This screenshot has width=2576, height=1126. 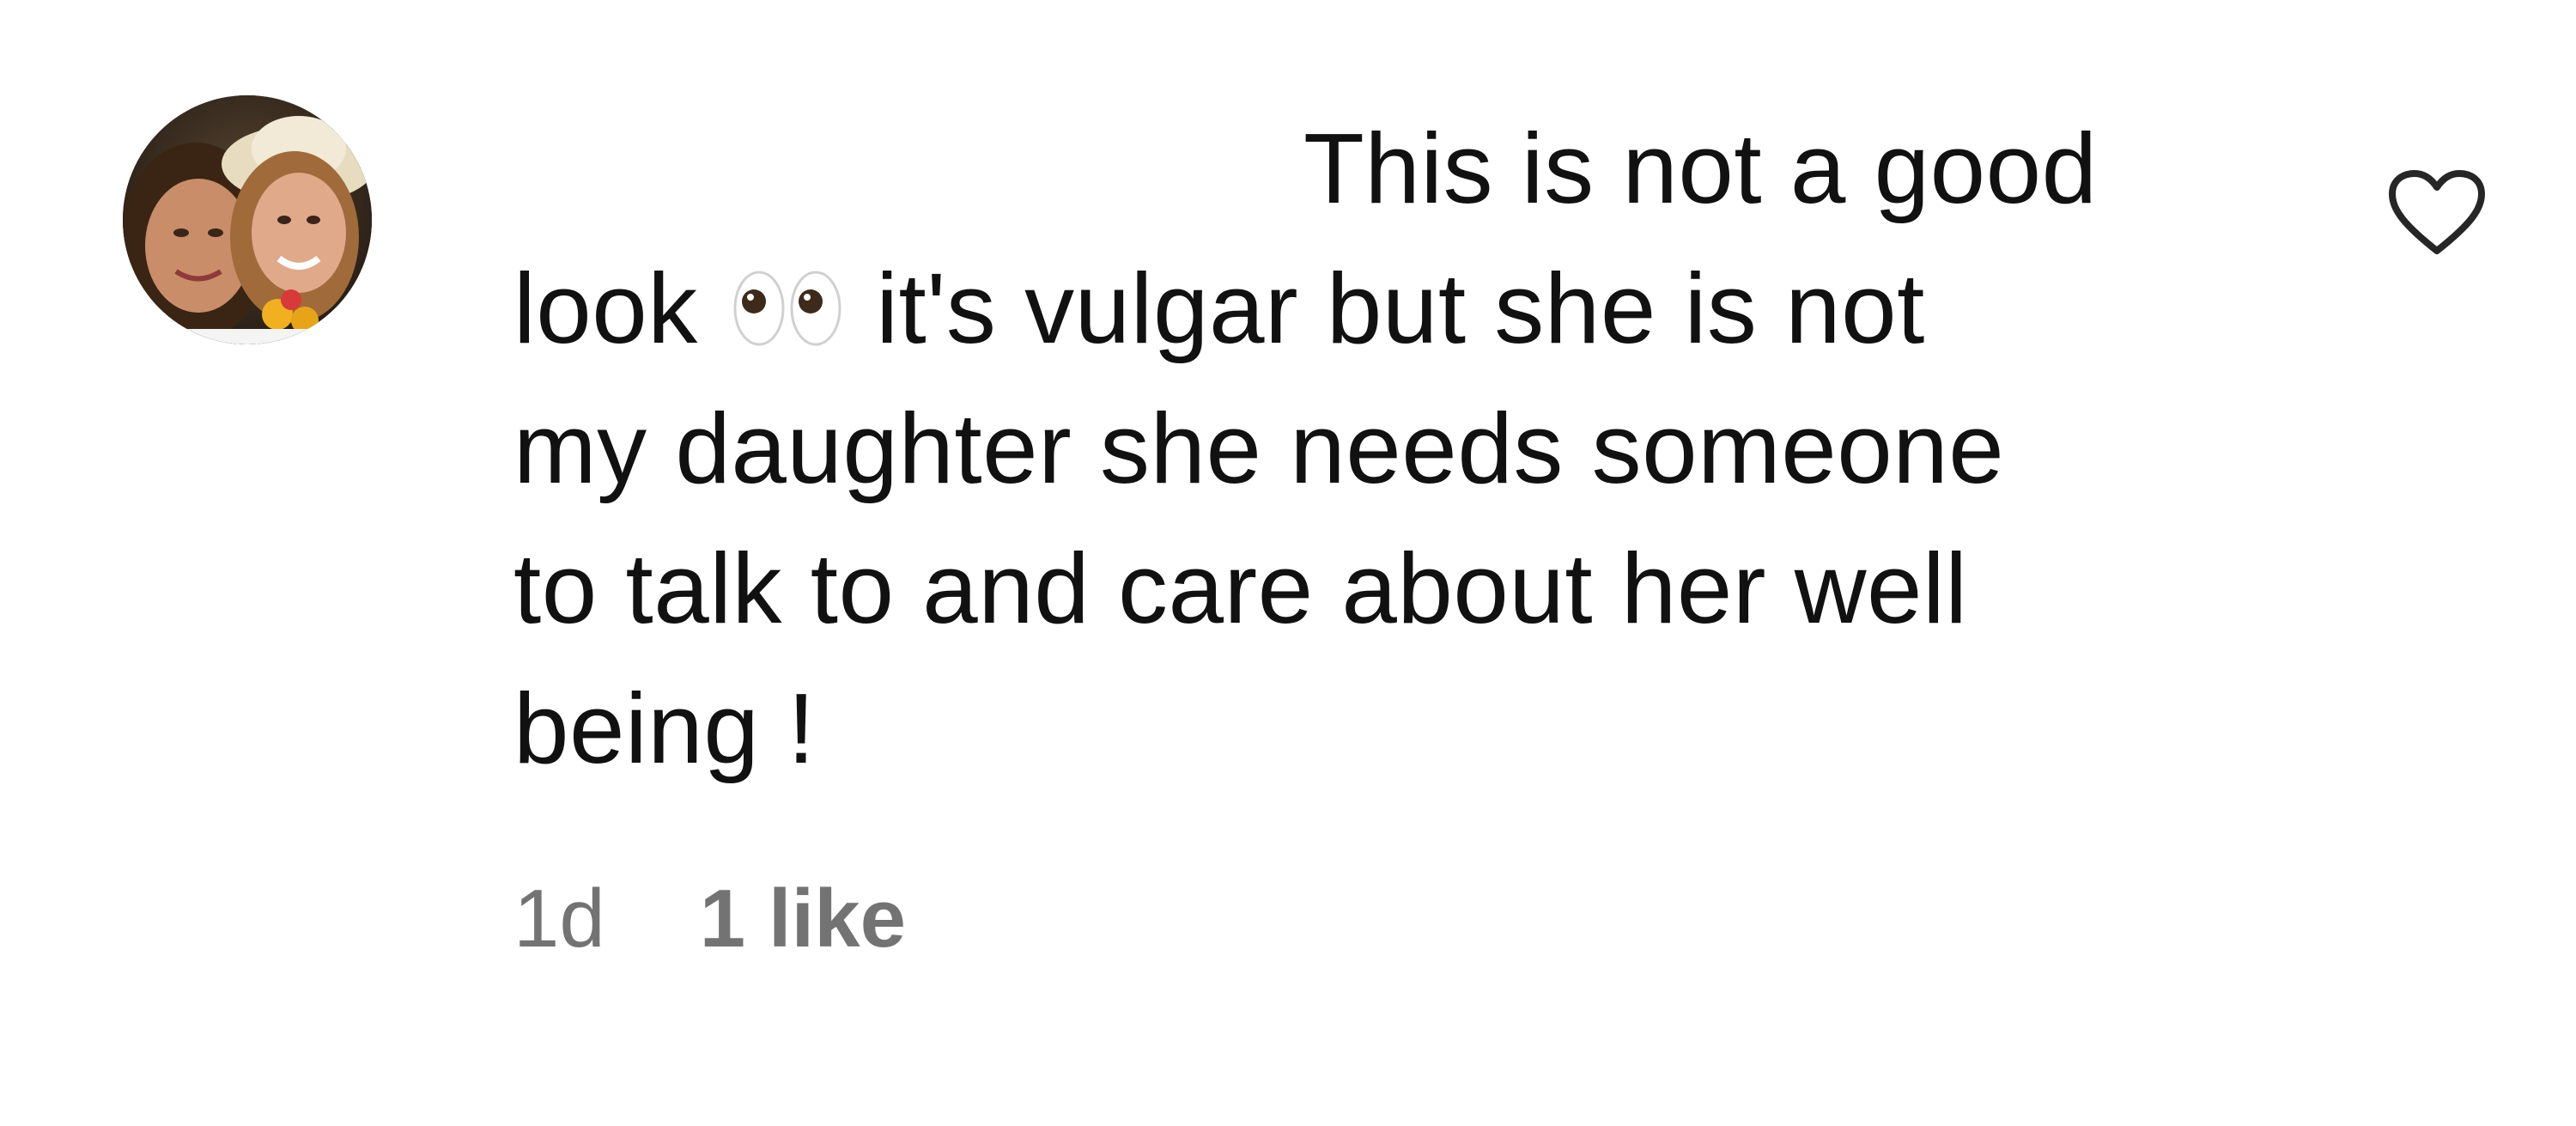 I want to click on comment-meta: 1d 1 like, so click(x=709, y=919).